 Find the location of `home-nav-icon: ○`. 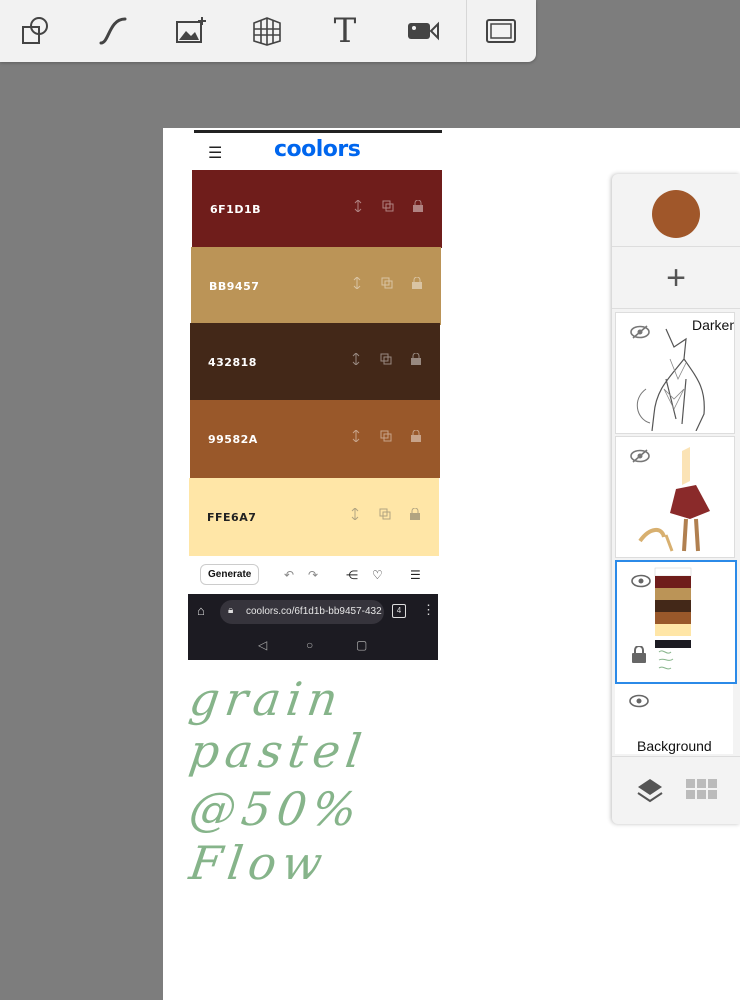

home-nav-icon: ○ is located at coordinates (310, 645).